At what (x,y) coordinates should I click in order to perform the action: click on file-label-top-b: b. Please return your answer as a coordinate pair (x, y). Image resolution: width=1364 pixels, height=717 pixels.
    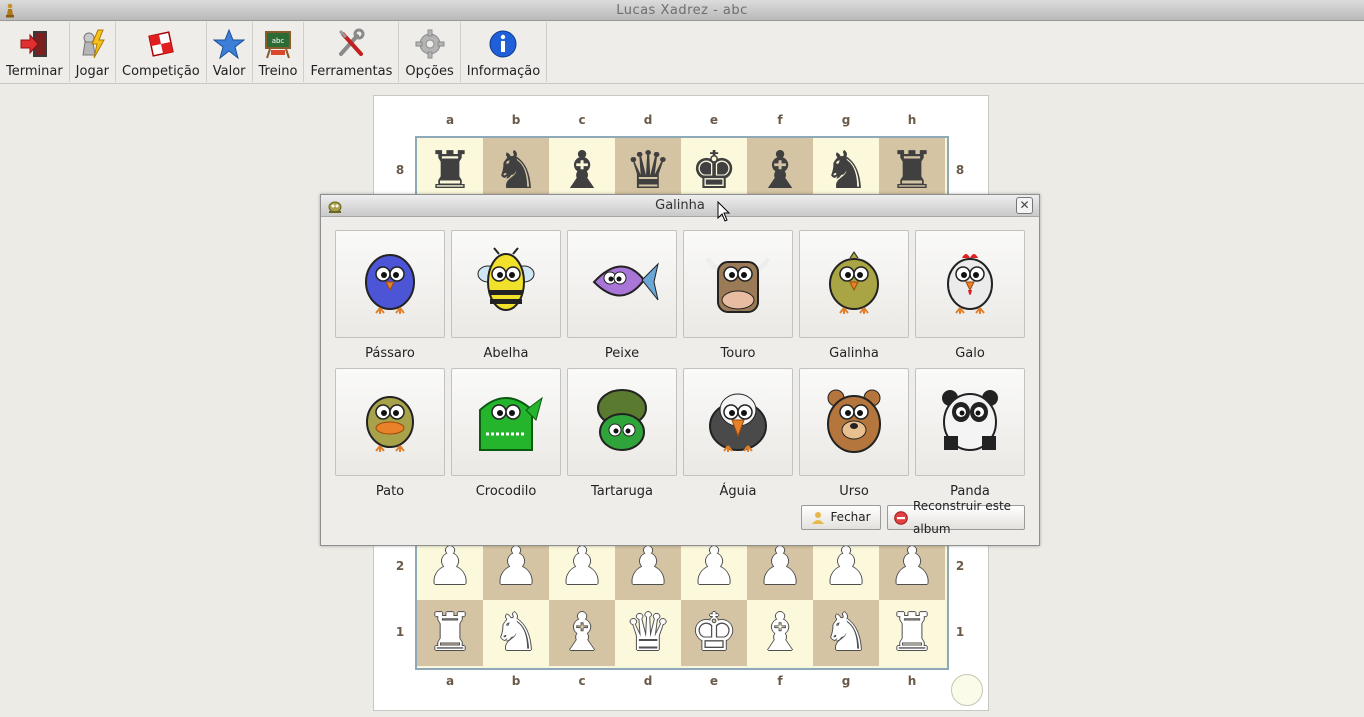
    Looking at the image, I should click on (516, 120).